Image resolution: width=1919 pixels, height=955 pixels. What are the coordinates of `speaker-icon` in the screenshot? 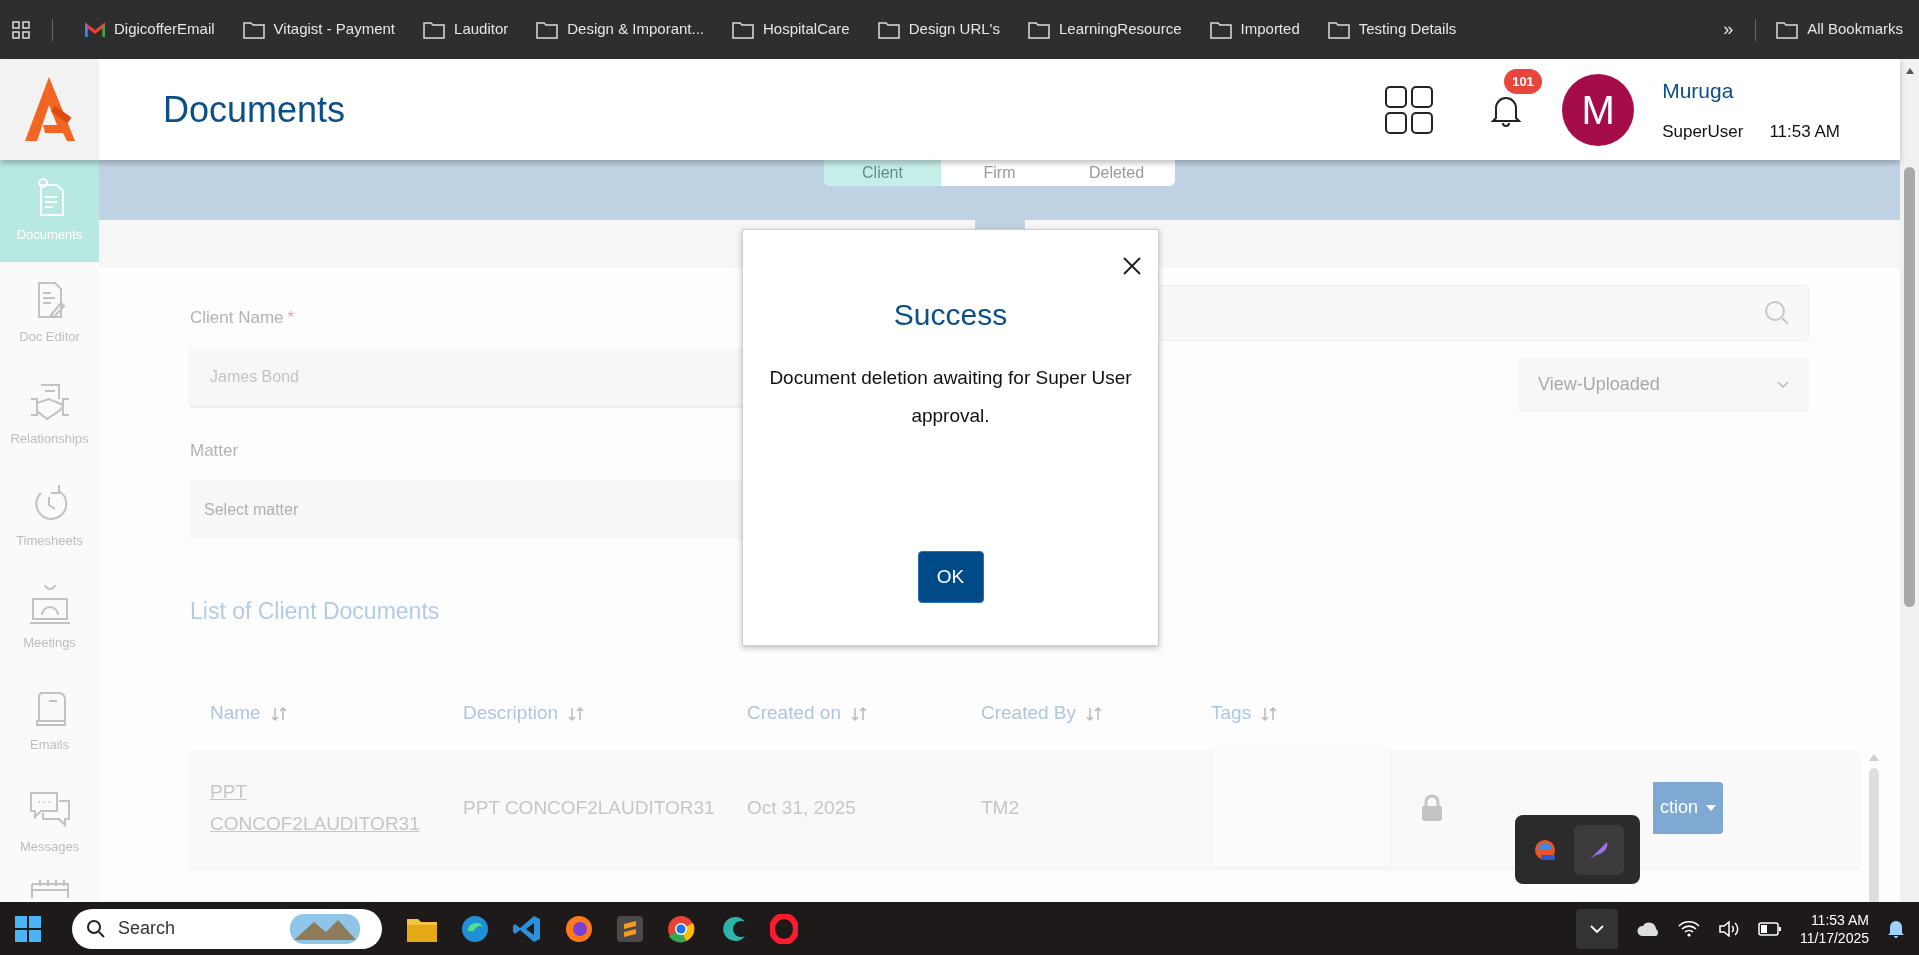 It's located at (1728, 928).